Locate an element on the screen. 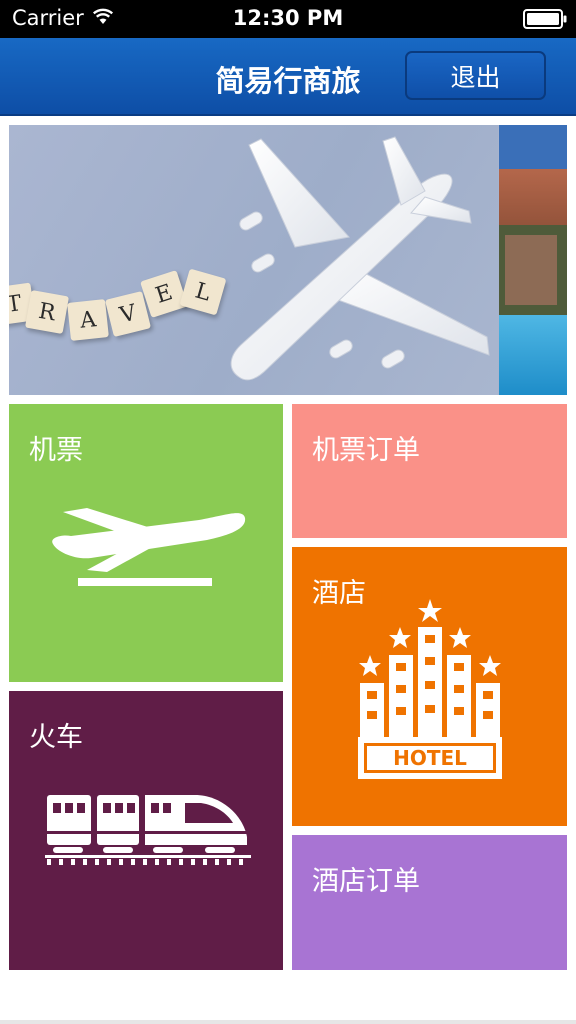 The image size is (576, 1024). resort-building is located at coordinates (531, 270).